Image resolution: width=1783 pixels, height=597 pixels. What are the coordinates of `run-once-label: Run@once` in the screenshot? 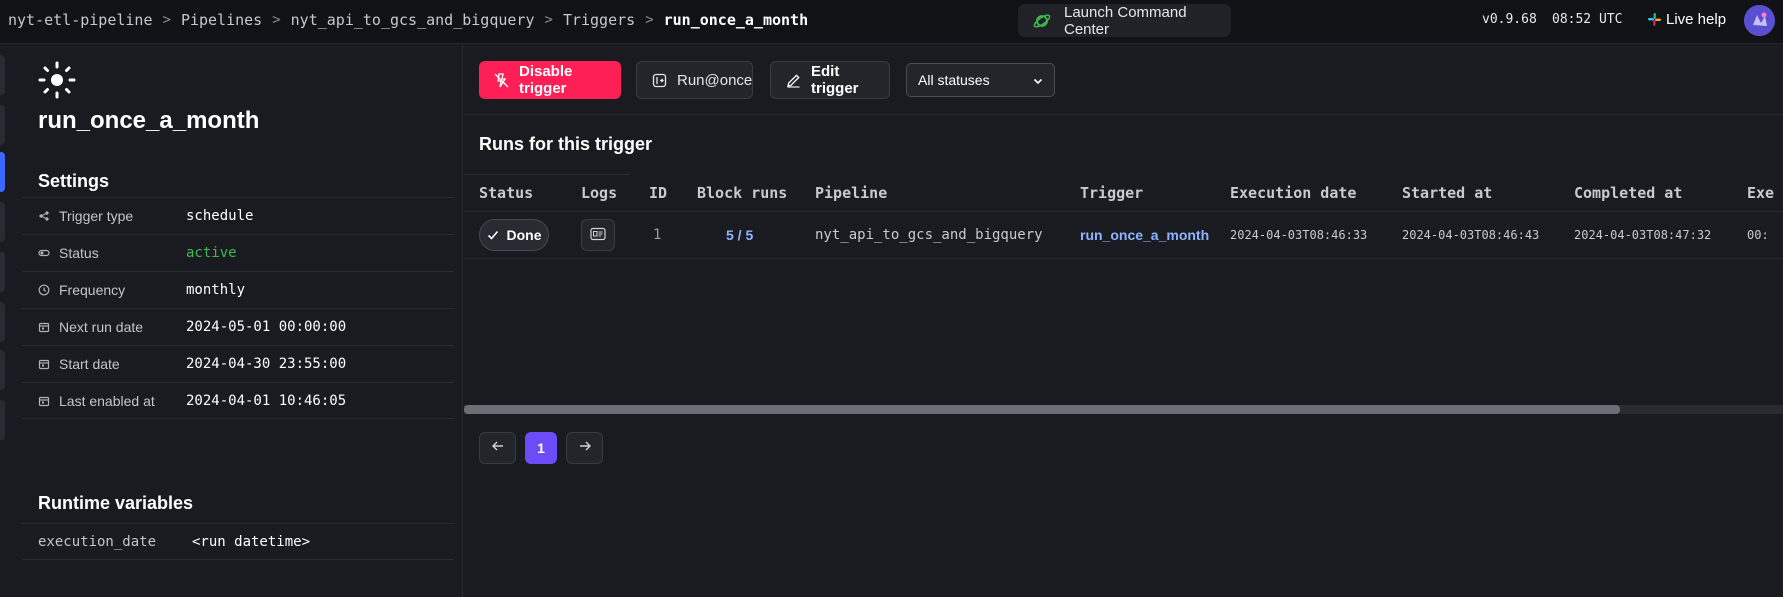 It's located at (715, 80).